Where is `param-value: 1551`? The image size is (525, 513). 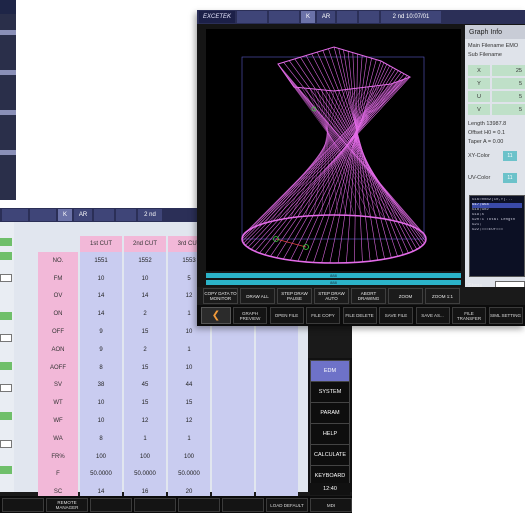
param-value: 1551 is located at coordinates (101, 261).